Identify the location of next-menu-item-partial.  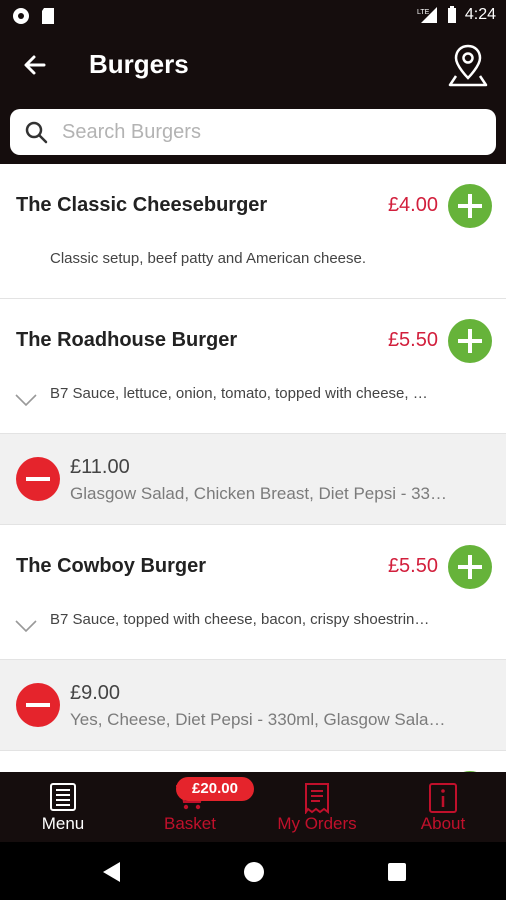
(253, 761).